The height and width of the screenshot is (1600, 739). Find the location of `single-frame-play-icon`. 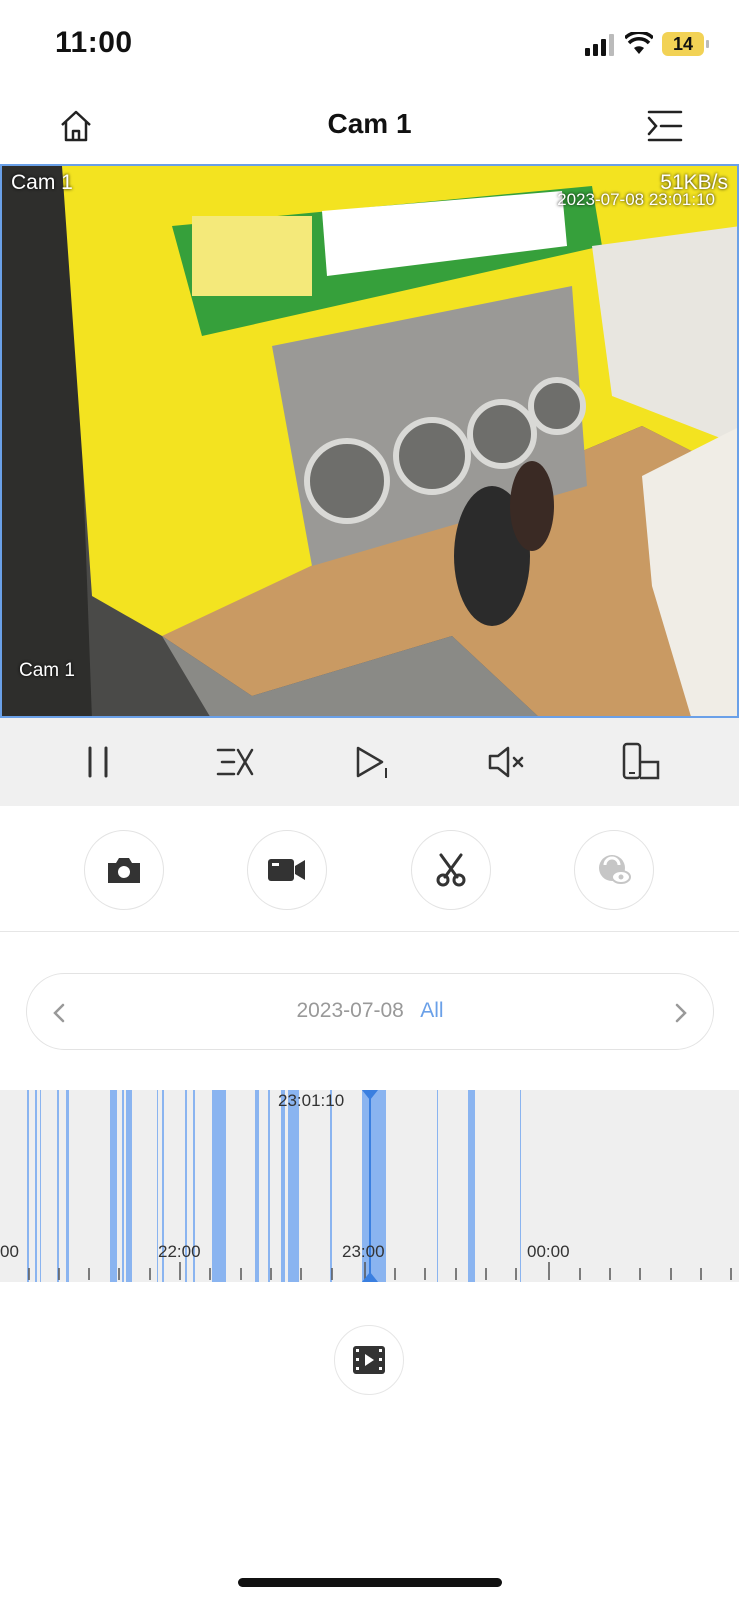

single-frame-play-icon is located at coordinates (370, 762).